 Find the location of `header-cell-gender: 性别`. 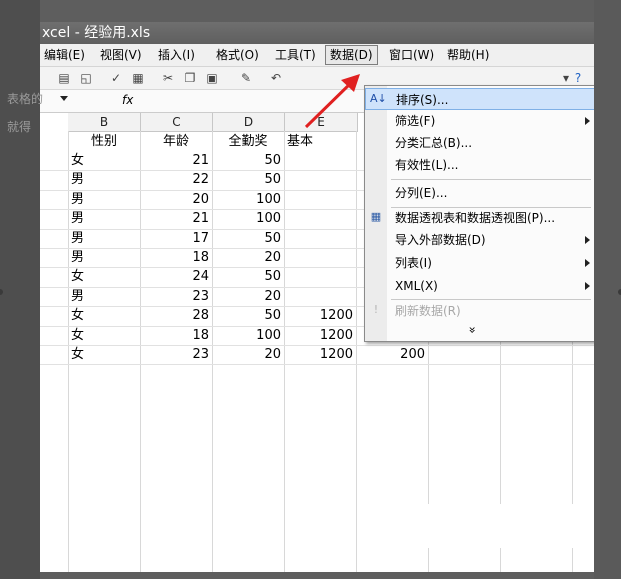

header-cell-gender: 性别 is located at coordinates (104, 141).